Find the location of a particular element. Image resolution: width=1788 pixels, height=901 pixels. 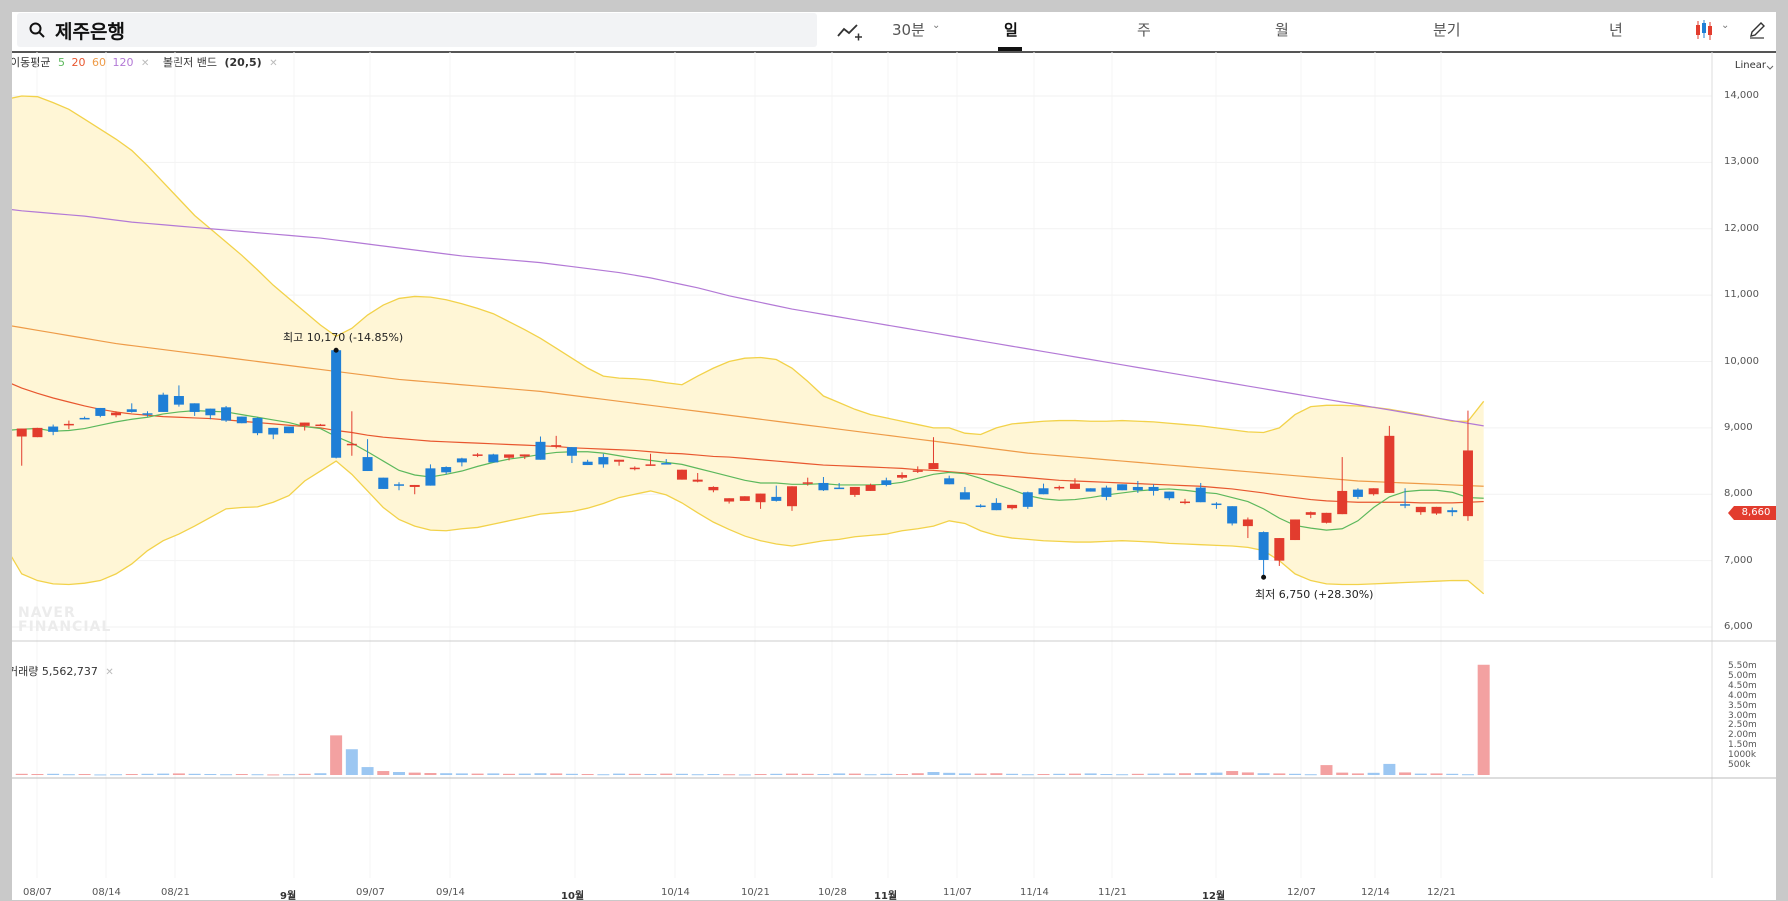

time-axis-label: 10/28 is located at coordinates (832, 892).